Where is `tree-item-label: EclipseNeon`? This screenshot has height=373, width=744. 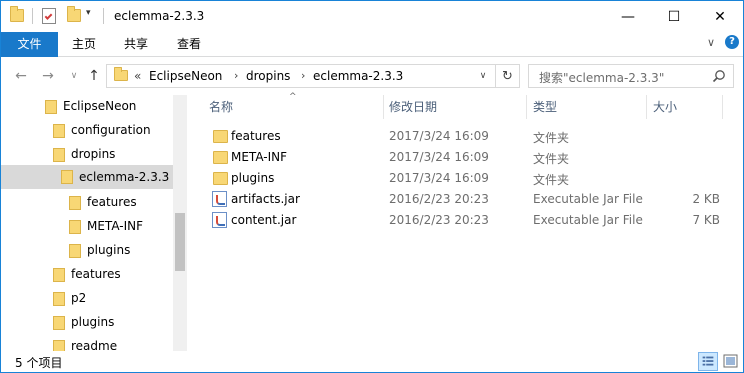
tree-item-label: EclipseNeon is located at coordinates (100, 106).